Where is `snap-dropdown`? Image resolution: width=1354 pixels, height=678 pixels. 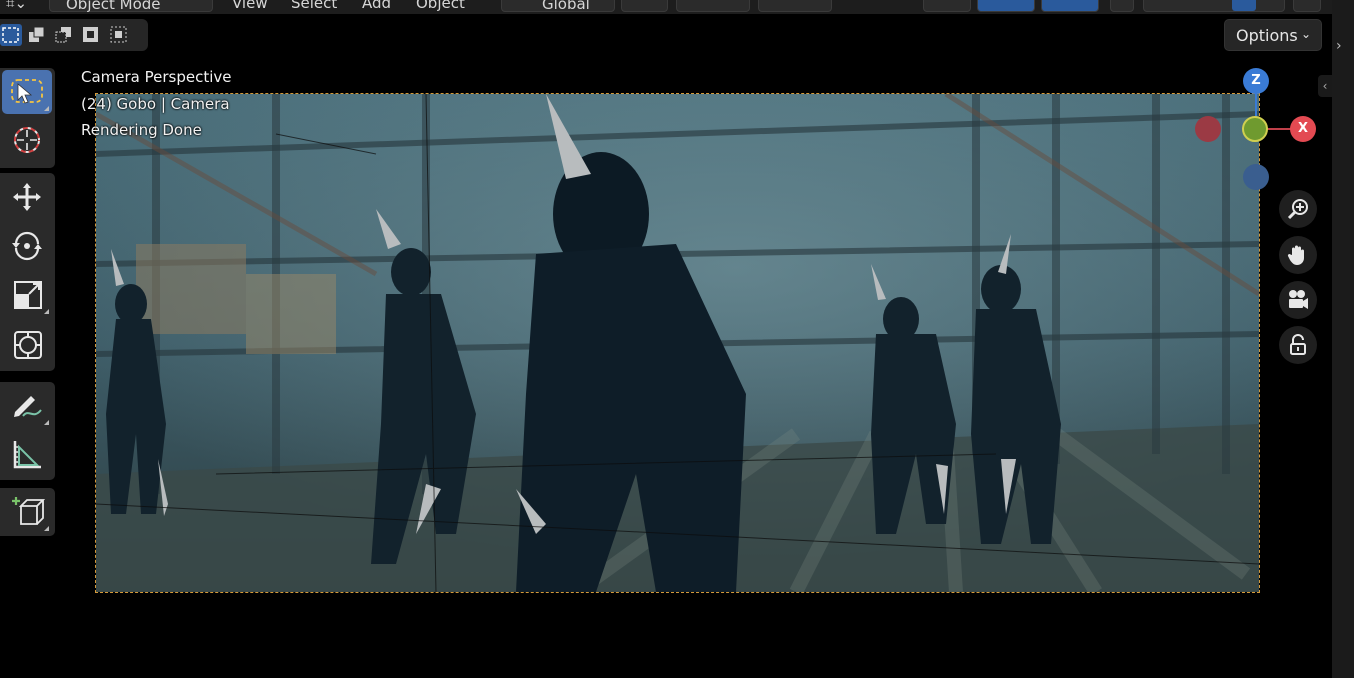 snap-dropdown is located at coordinates (713, 6).